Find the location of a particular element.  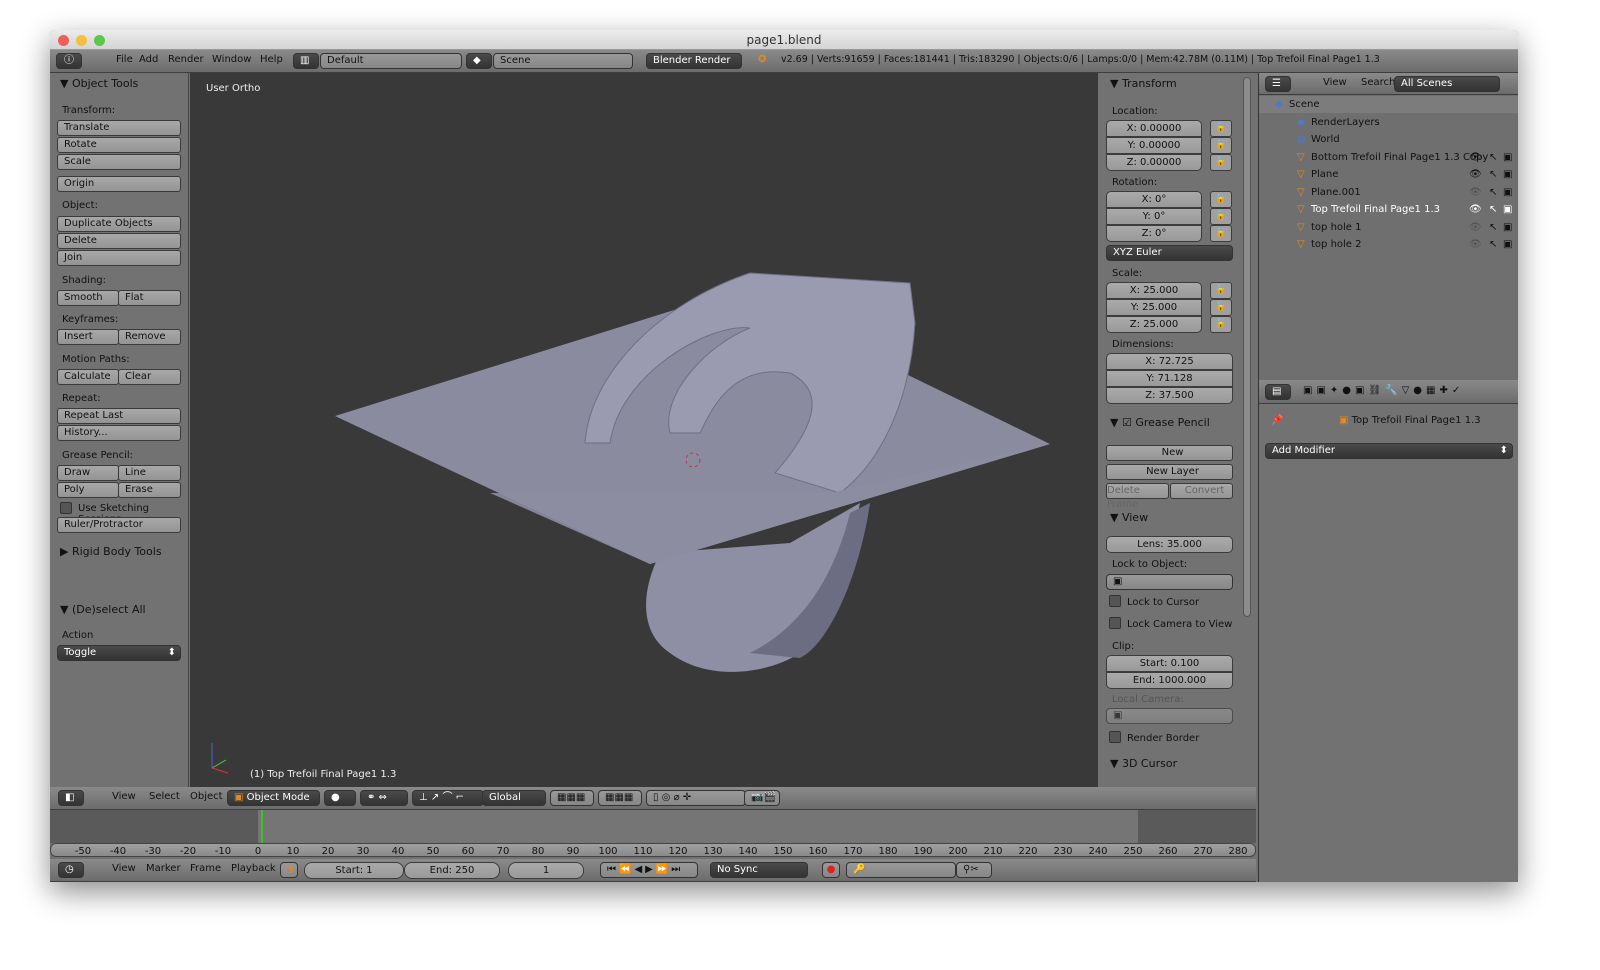

object-tools-header: ▼ Object Tools is located at coordinates (99, 83).